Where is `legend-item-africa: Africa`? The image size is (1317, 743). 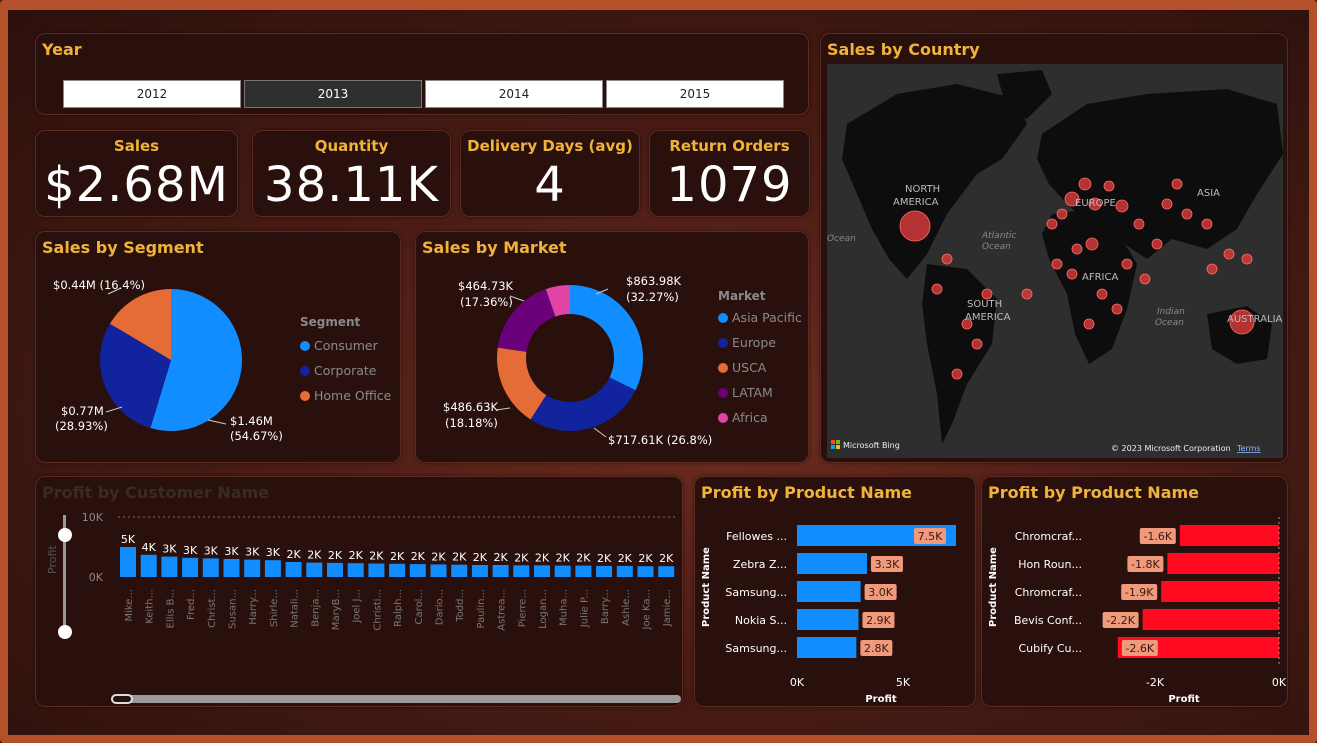 legend-item-africa: Africa is located at coordinates (760, 417).